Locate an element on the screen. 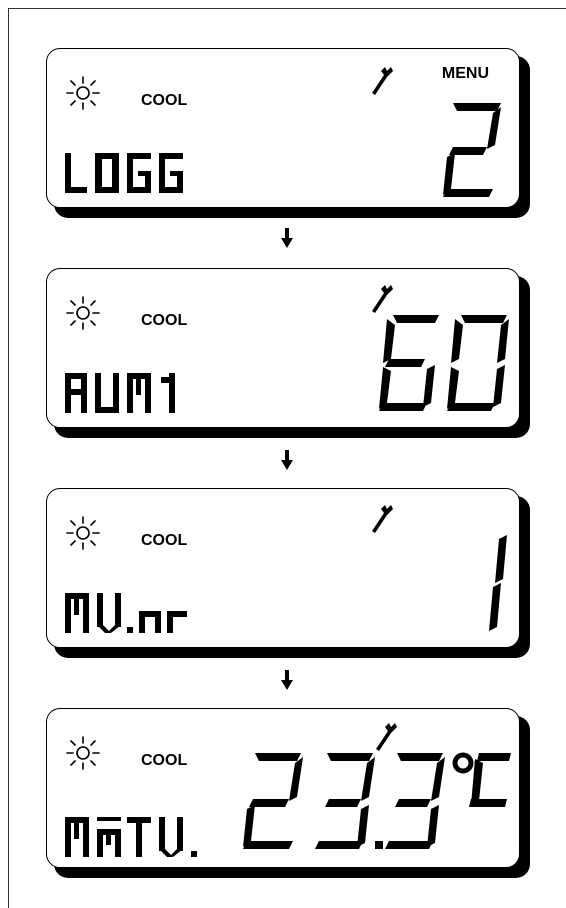 The height and width of the screenshot is (908, 566). menu-label: MENU is located at coordinates (465, 73).